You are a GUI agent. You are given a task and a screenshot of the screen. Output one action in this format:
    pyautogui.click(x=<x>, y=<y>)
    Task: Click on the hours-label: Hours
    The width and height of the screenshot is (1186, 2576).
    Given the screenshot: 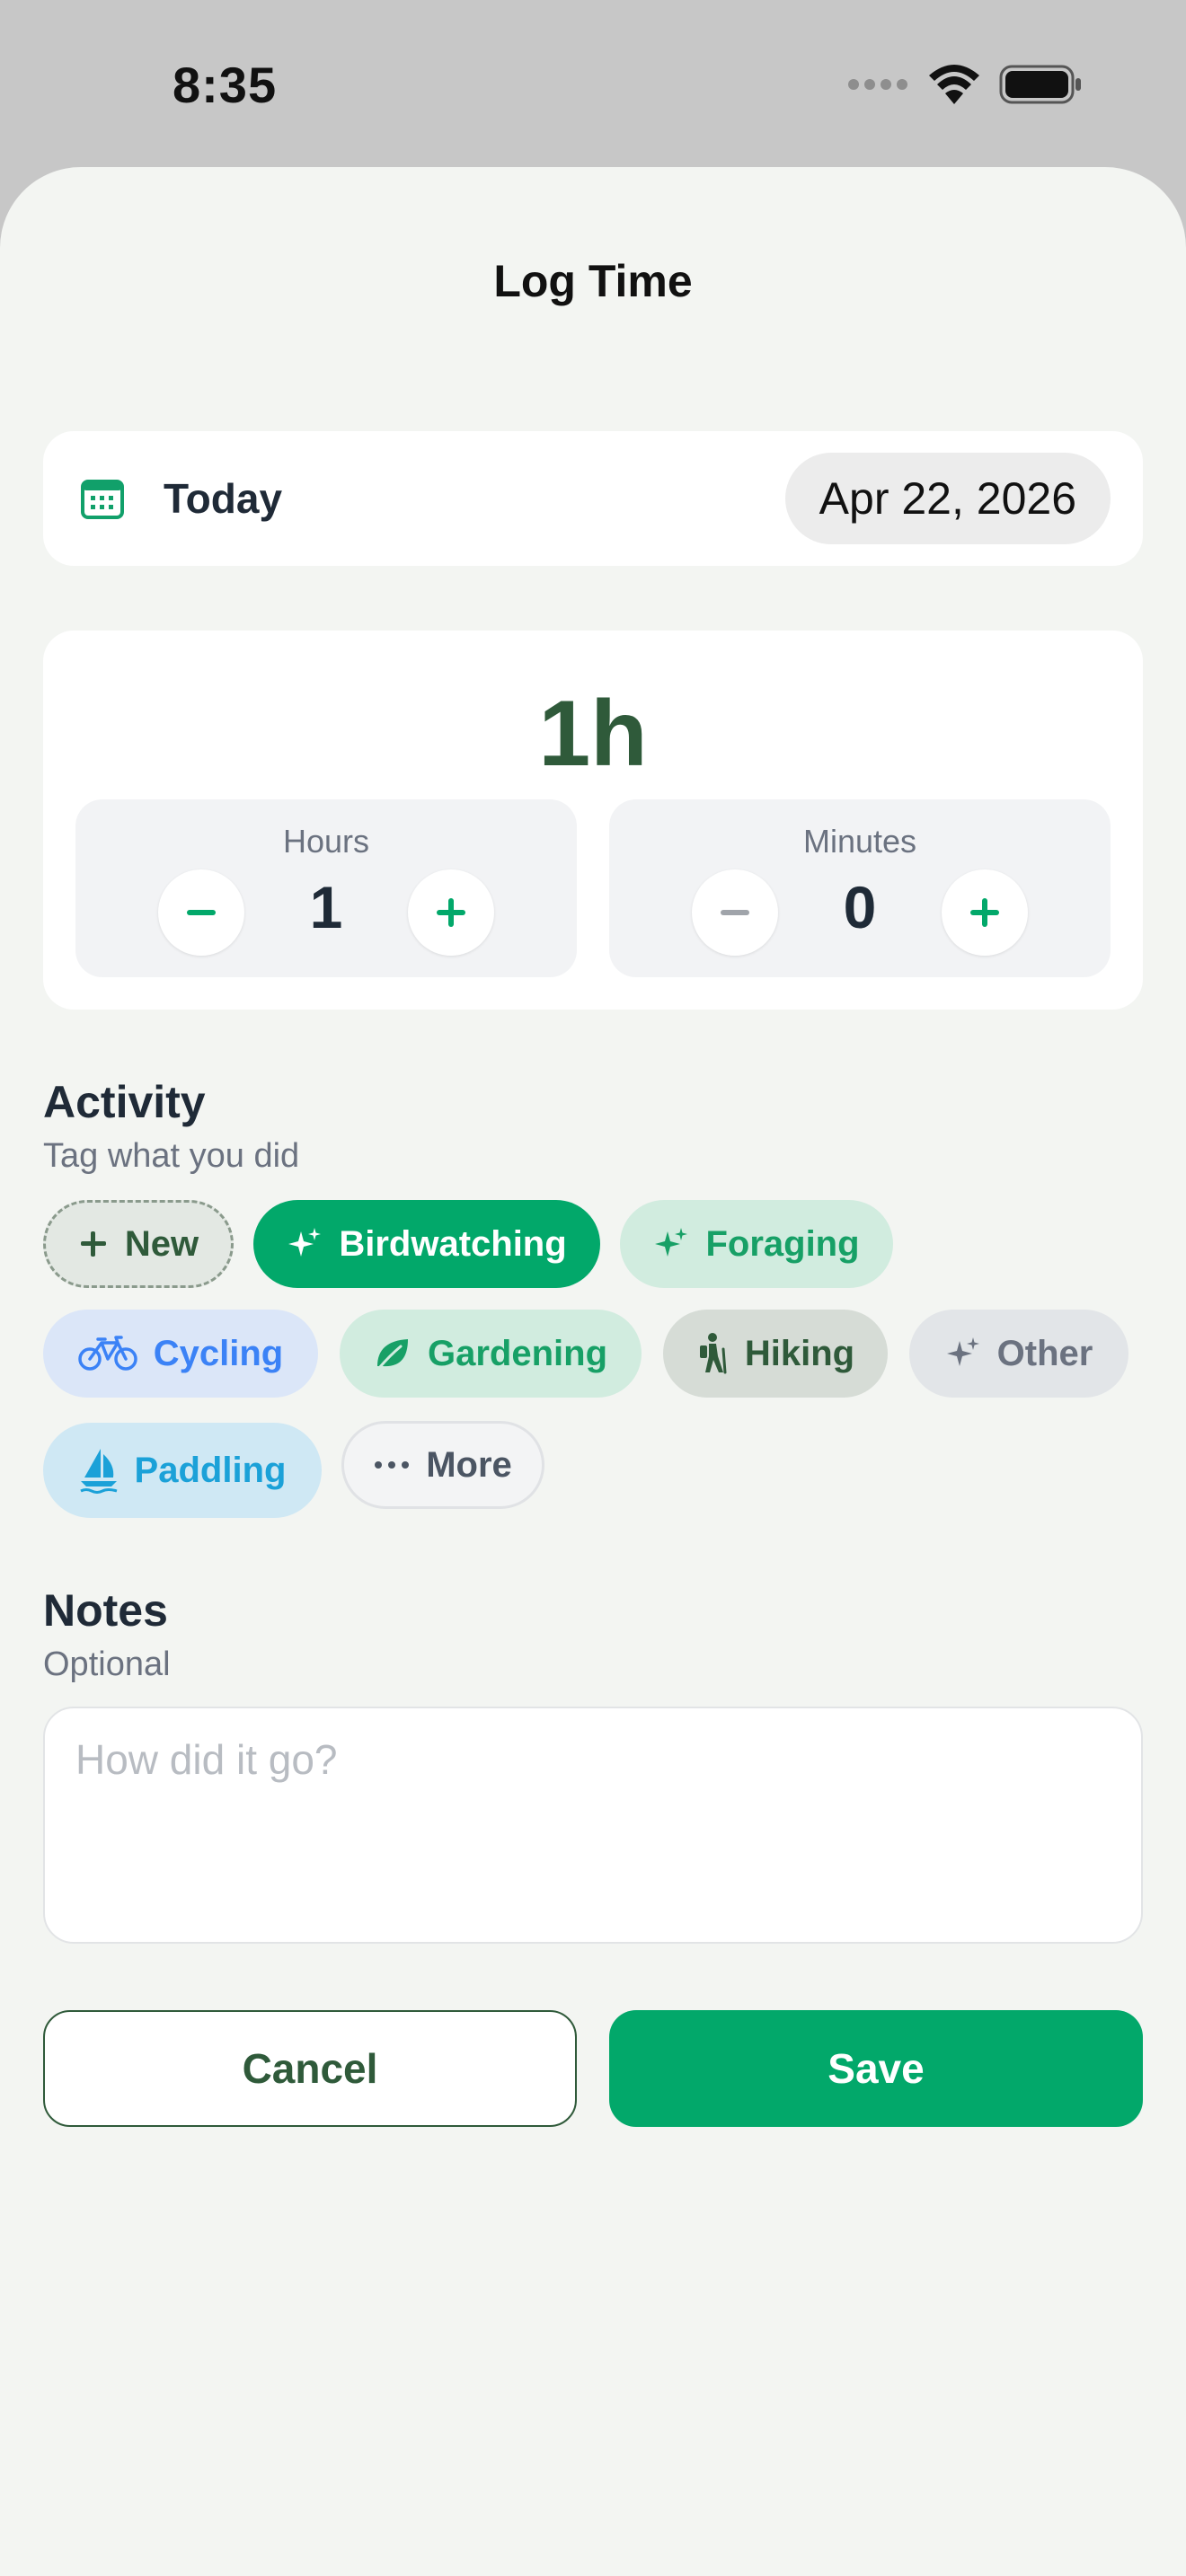 What is the action you would take?
    pyautogui.click(x=326, y=841)
    